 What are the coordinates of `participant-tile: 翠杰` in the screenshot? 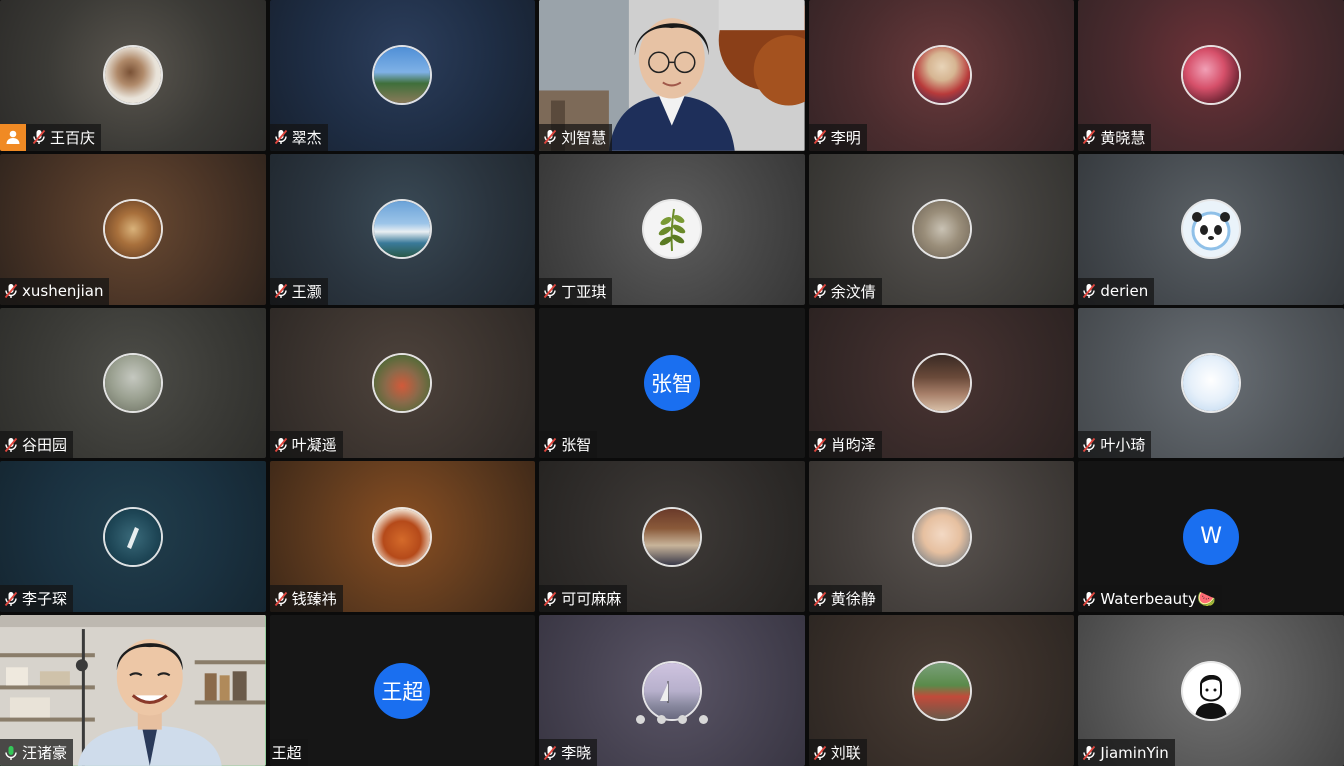 It's located at (402, 75).